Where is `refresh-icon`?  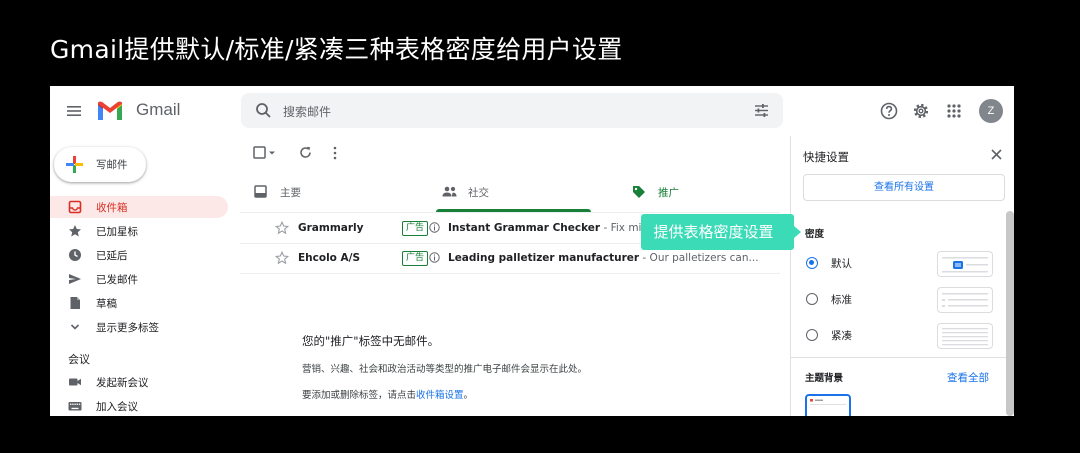 refresh-icon is located at coordinates (305, 152).